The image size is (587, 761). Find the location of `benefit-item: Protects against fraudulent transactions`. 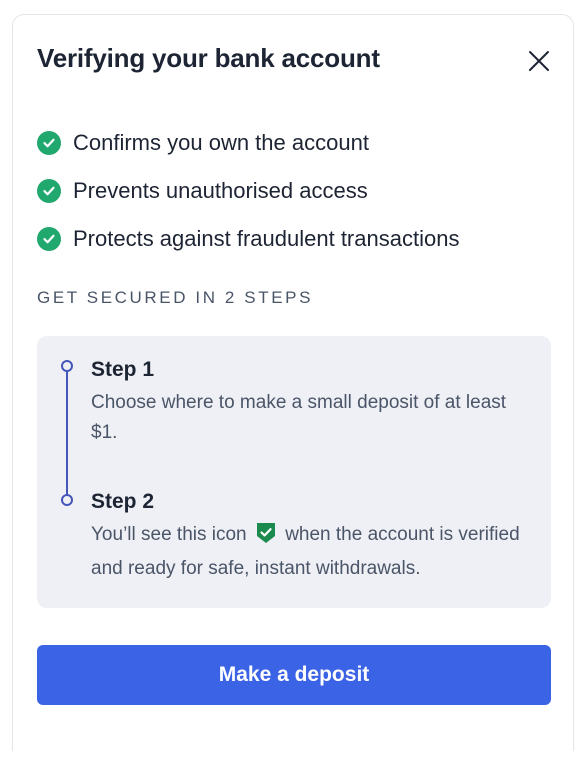

benefit-item: Protects against fraudulent transactions is located at coordinates (248, 239).